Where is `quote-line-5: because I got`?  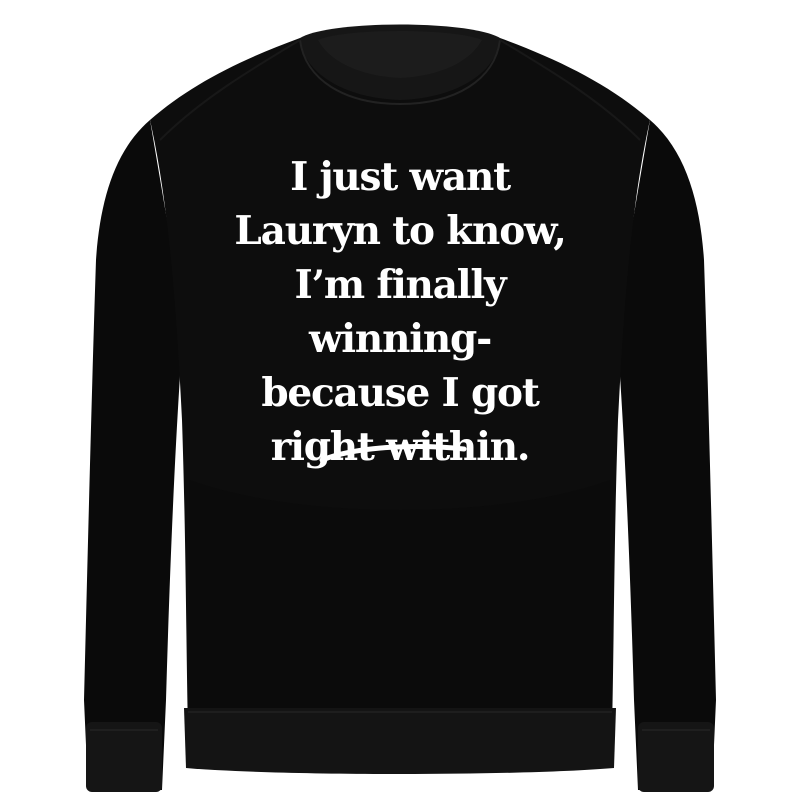
quote-line-5: because I got is located at coordinates (400, 393).